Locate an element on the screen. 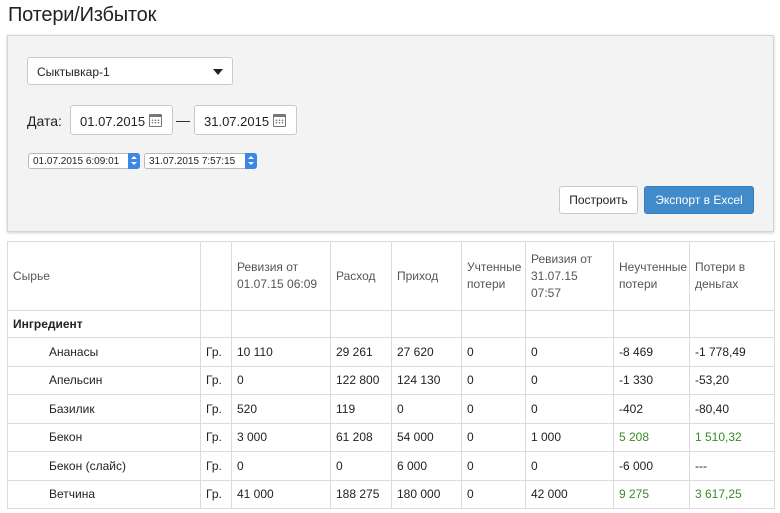 This screenshot has height=513, width=780. table-row: Базилик Гр. 520 119 0 0 0 -402 -80,40 is located at coordinates (391, 409).